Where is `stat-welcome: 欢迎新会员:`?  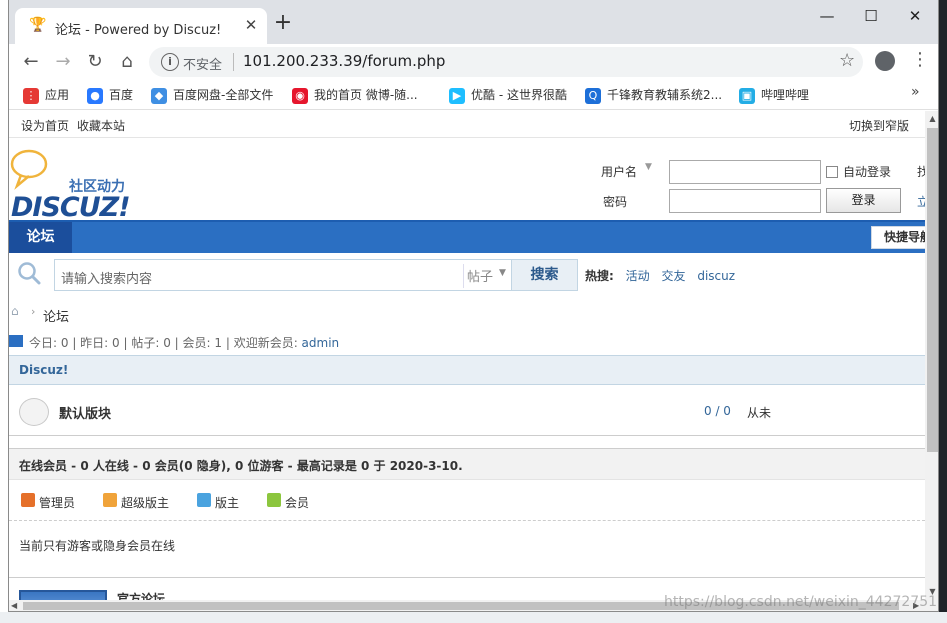 stat-welcome: 欢迎新会员: is located at coordinates (267, 343).